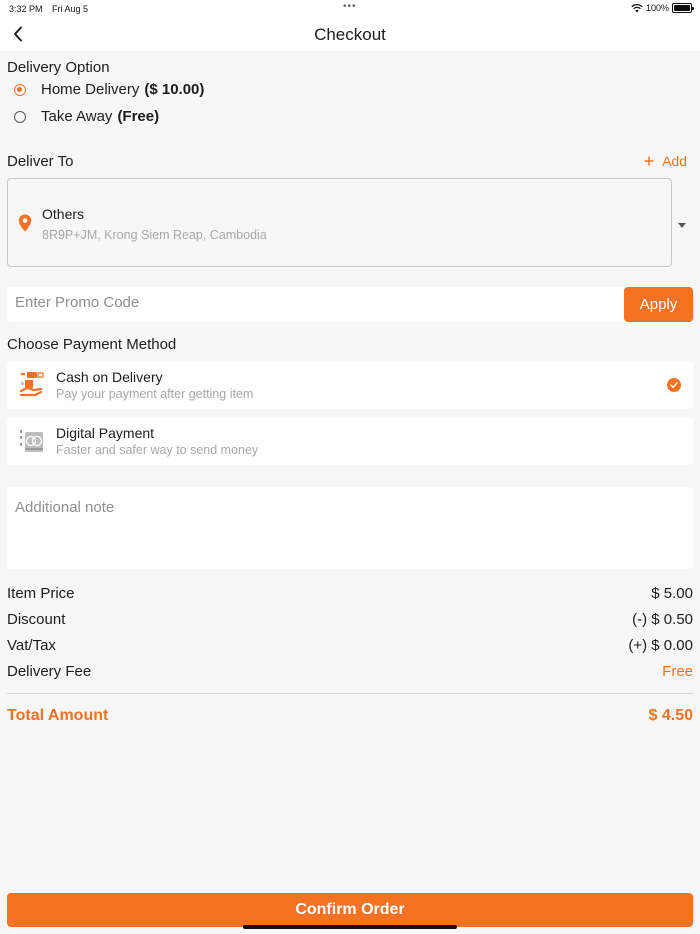 The width and height of the screenshot is (700, 934). Describe the element at coordinates (58, 715) in the screenshot. I see `total-label: Total Amount` at that location.